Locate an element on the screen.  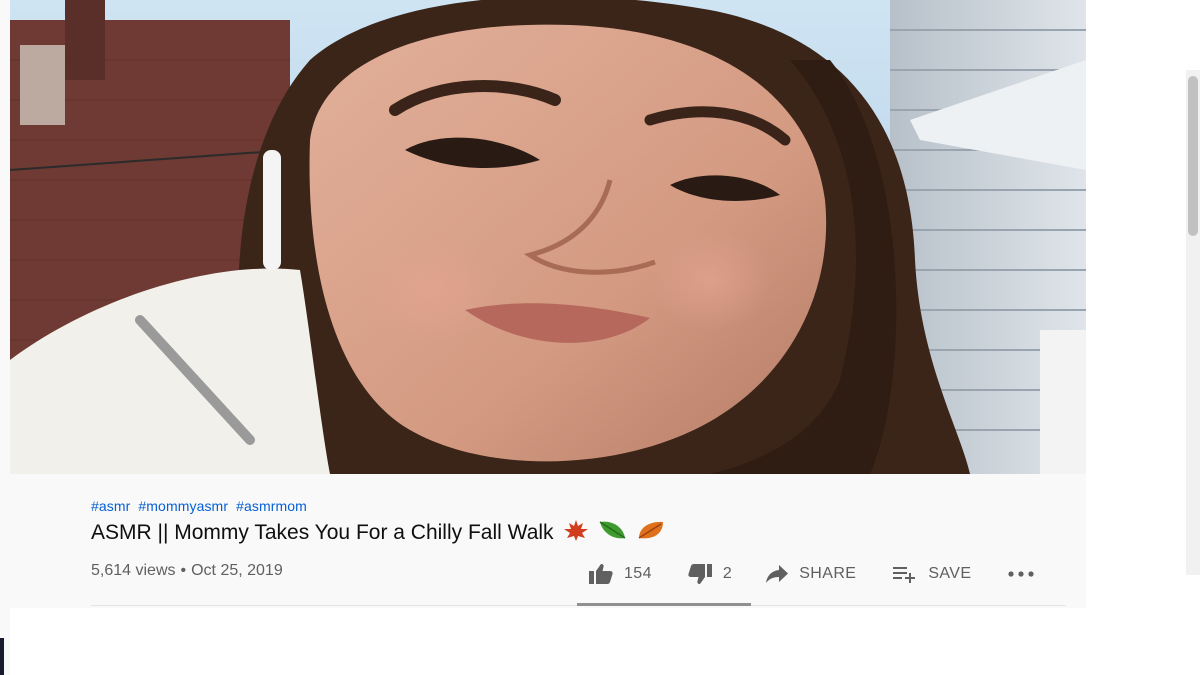
publish-date: Oct 25, 2019 is located at coordinates (237, 570).